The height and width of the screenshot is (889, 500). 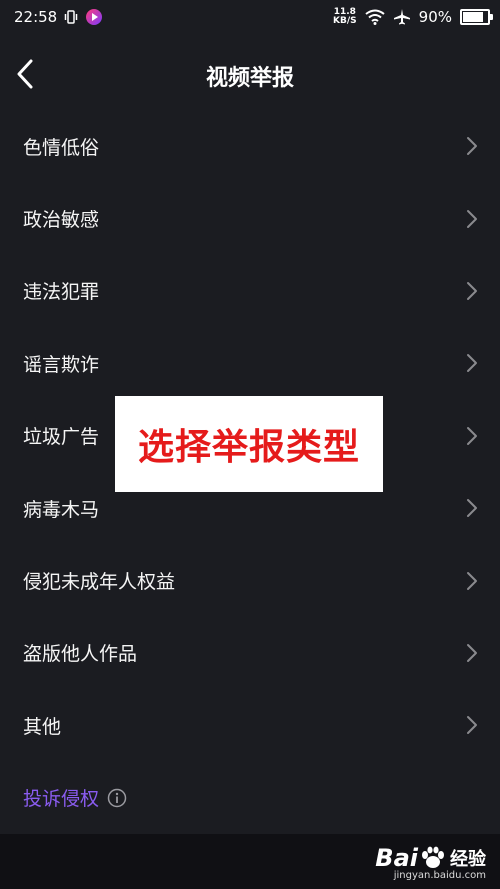 I want to click on report-item-illegal: 违法犯罪, so click(x=250, y=291).